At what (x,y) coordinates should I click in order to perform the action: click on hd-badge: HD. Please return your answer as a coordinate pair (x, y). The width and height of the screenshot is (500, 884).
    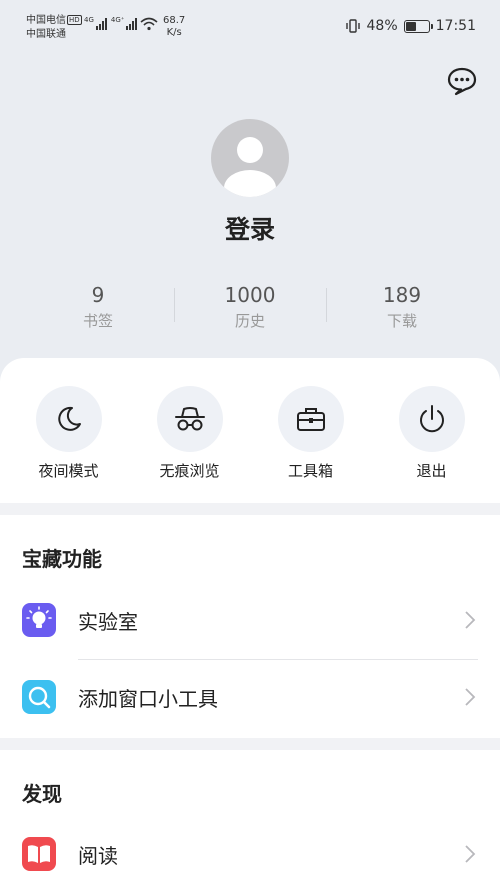
    Looking at the image, I should click on (74, 20).